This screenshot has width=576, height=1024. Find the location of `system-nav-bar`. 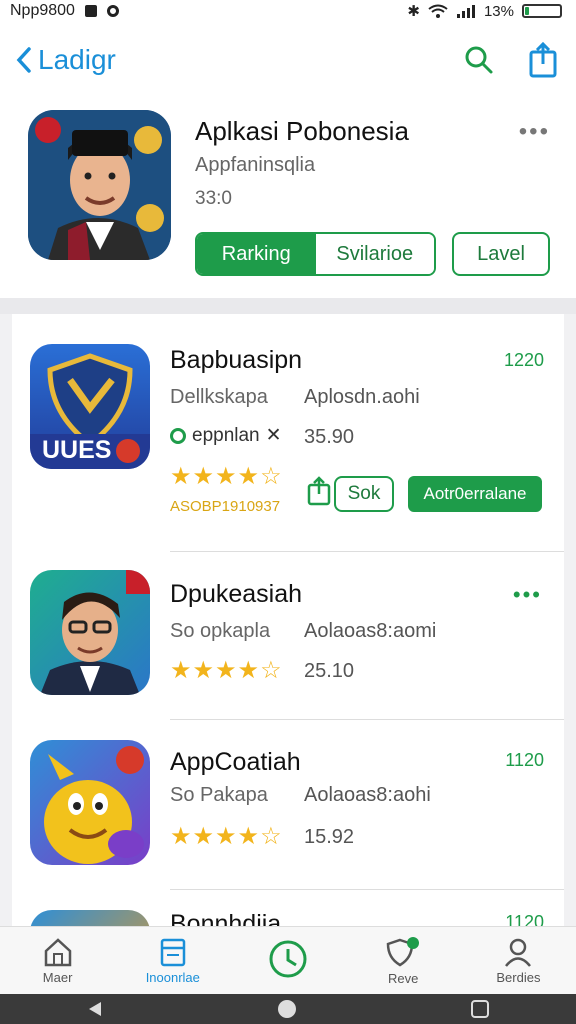

system-nav-bar is located at coordinates (288, 1009).